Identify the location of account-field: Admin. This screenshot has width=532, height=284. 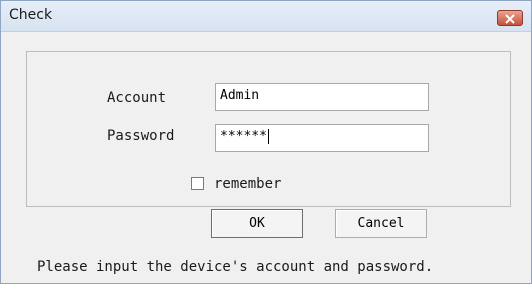
(322, 97).